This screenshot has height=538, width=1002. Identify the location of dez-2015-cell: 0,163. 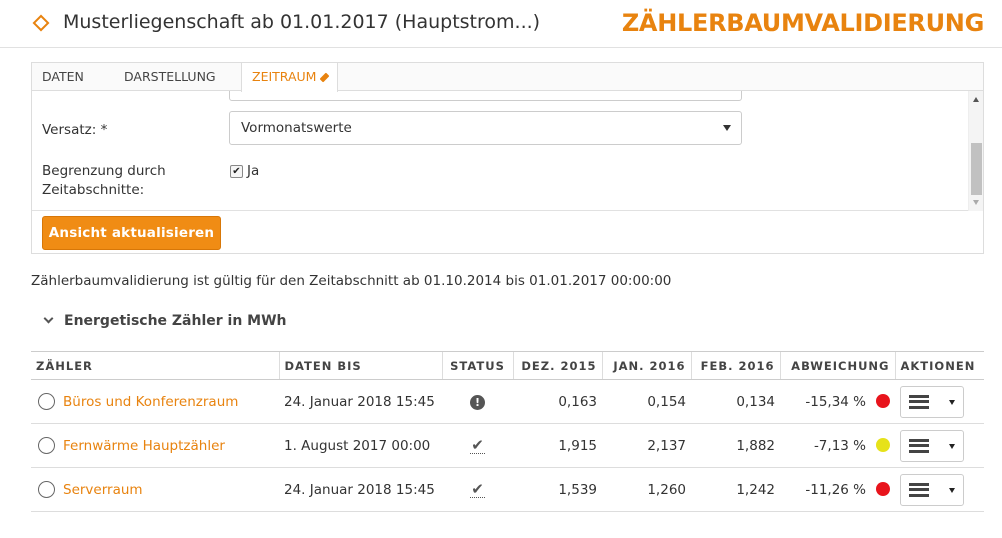
(557, 401).